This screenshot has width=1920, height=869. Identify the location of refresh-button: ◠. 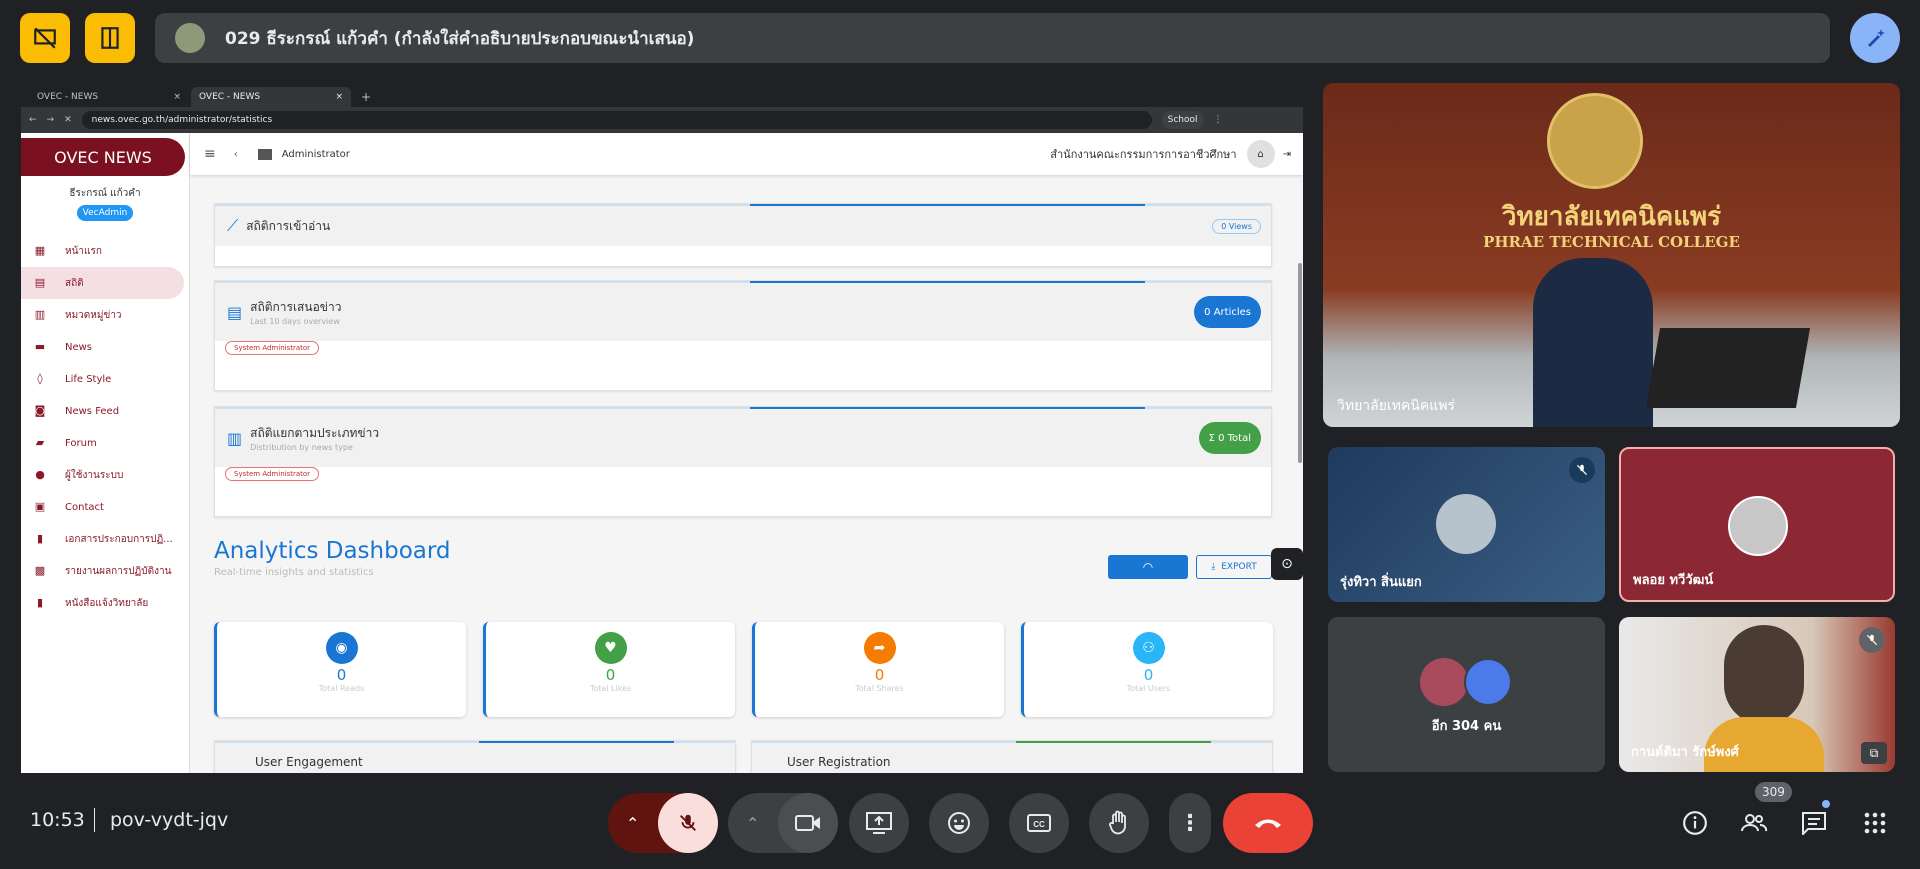
(1148, 567).